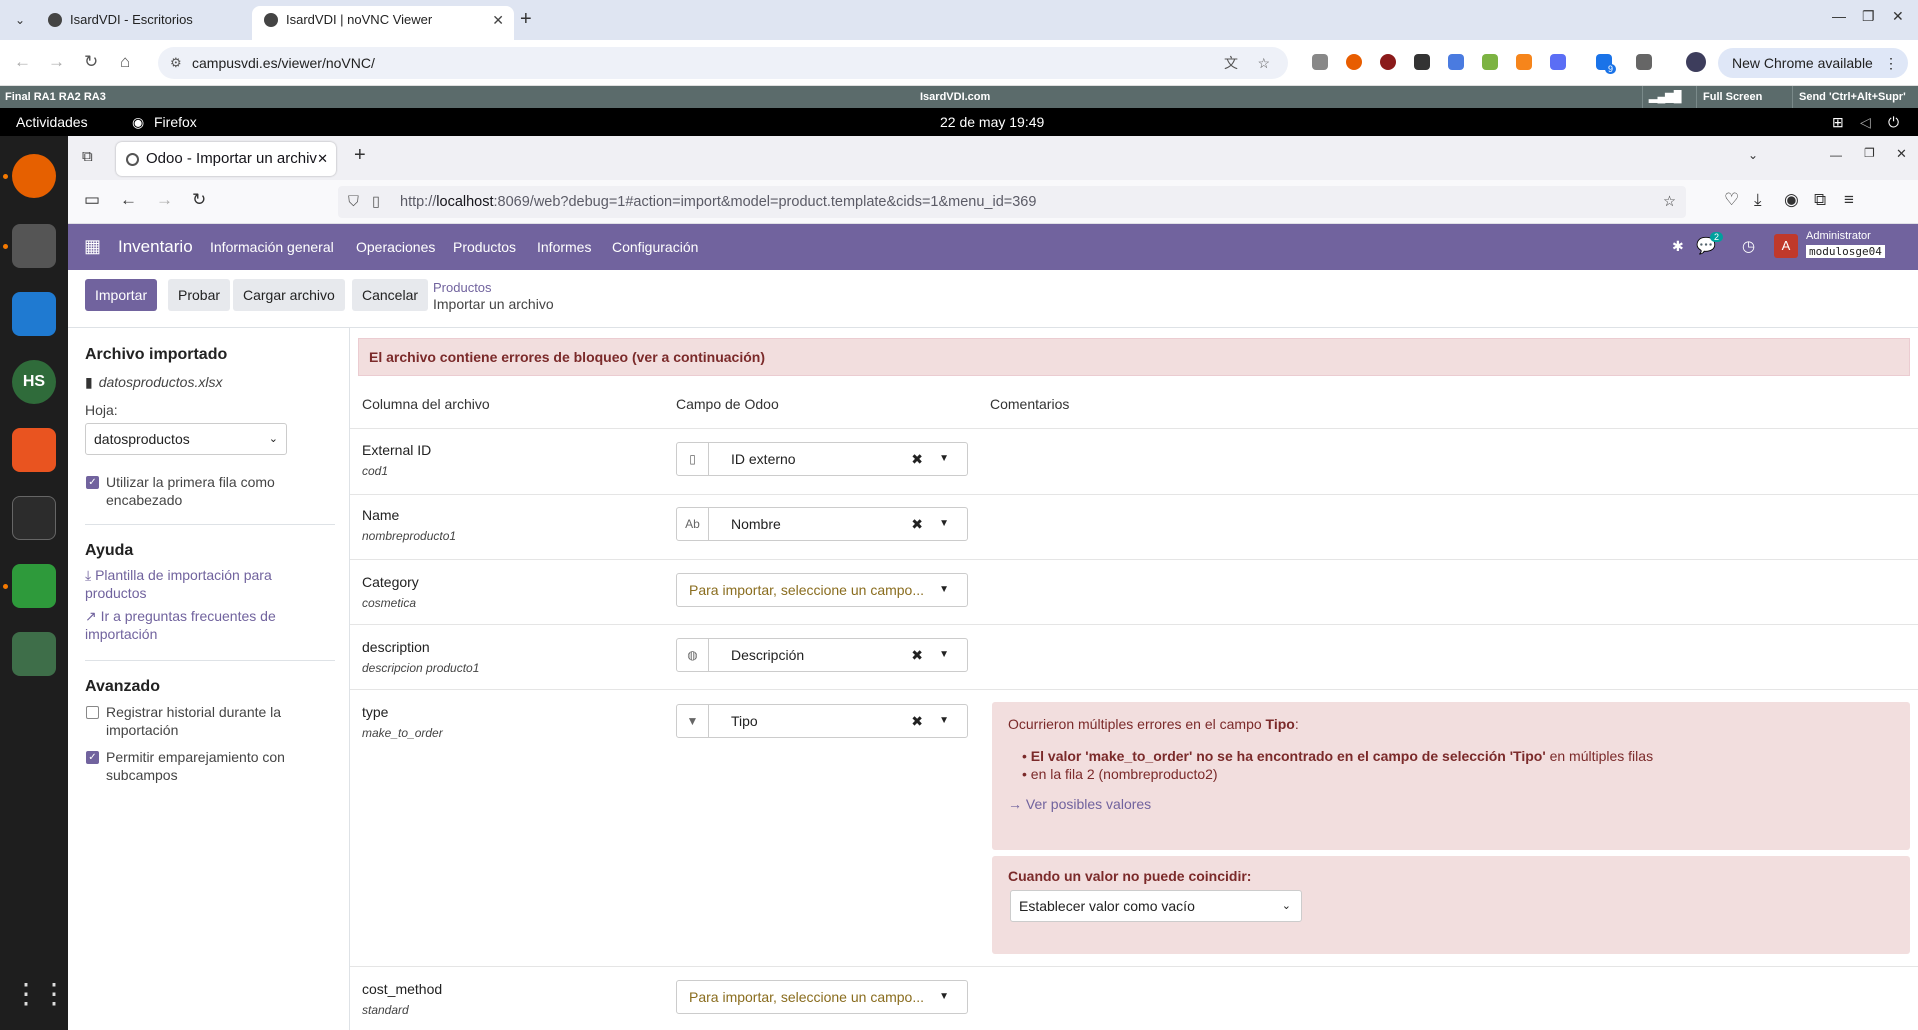 The width and height of the screenshot is (1918, 1030). What do you see at coordinates (822, 655) in the screenshot?
I see `field-select-description: ◍ Descripción ✖ ▼` at bounding box center [822, 655].